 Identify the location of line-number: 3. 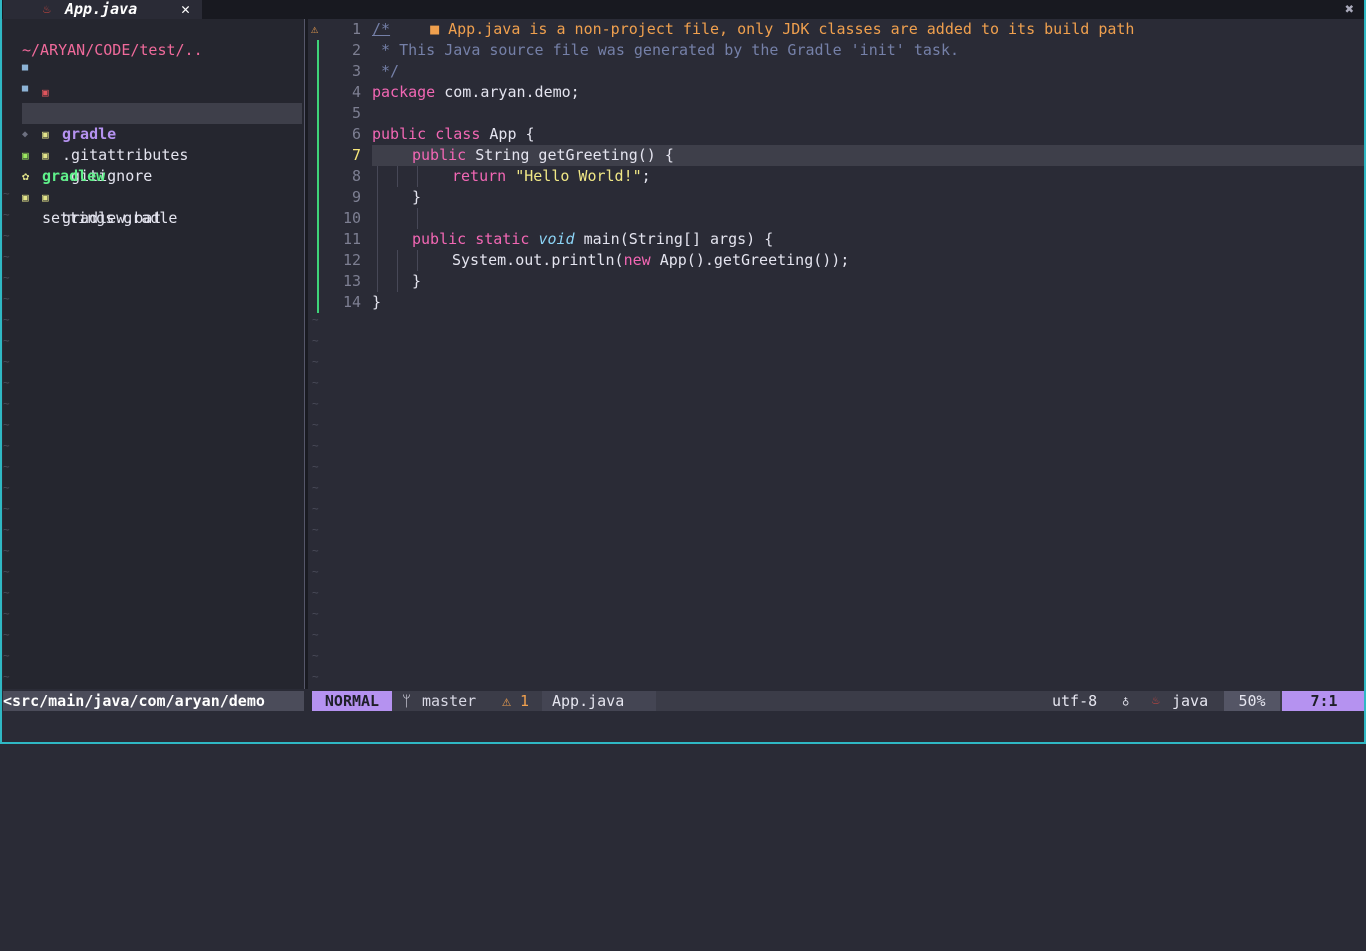
(356, 71).